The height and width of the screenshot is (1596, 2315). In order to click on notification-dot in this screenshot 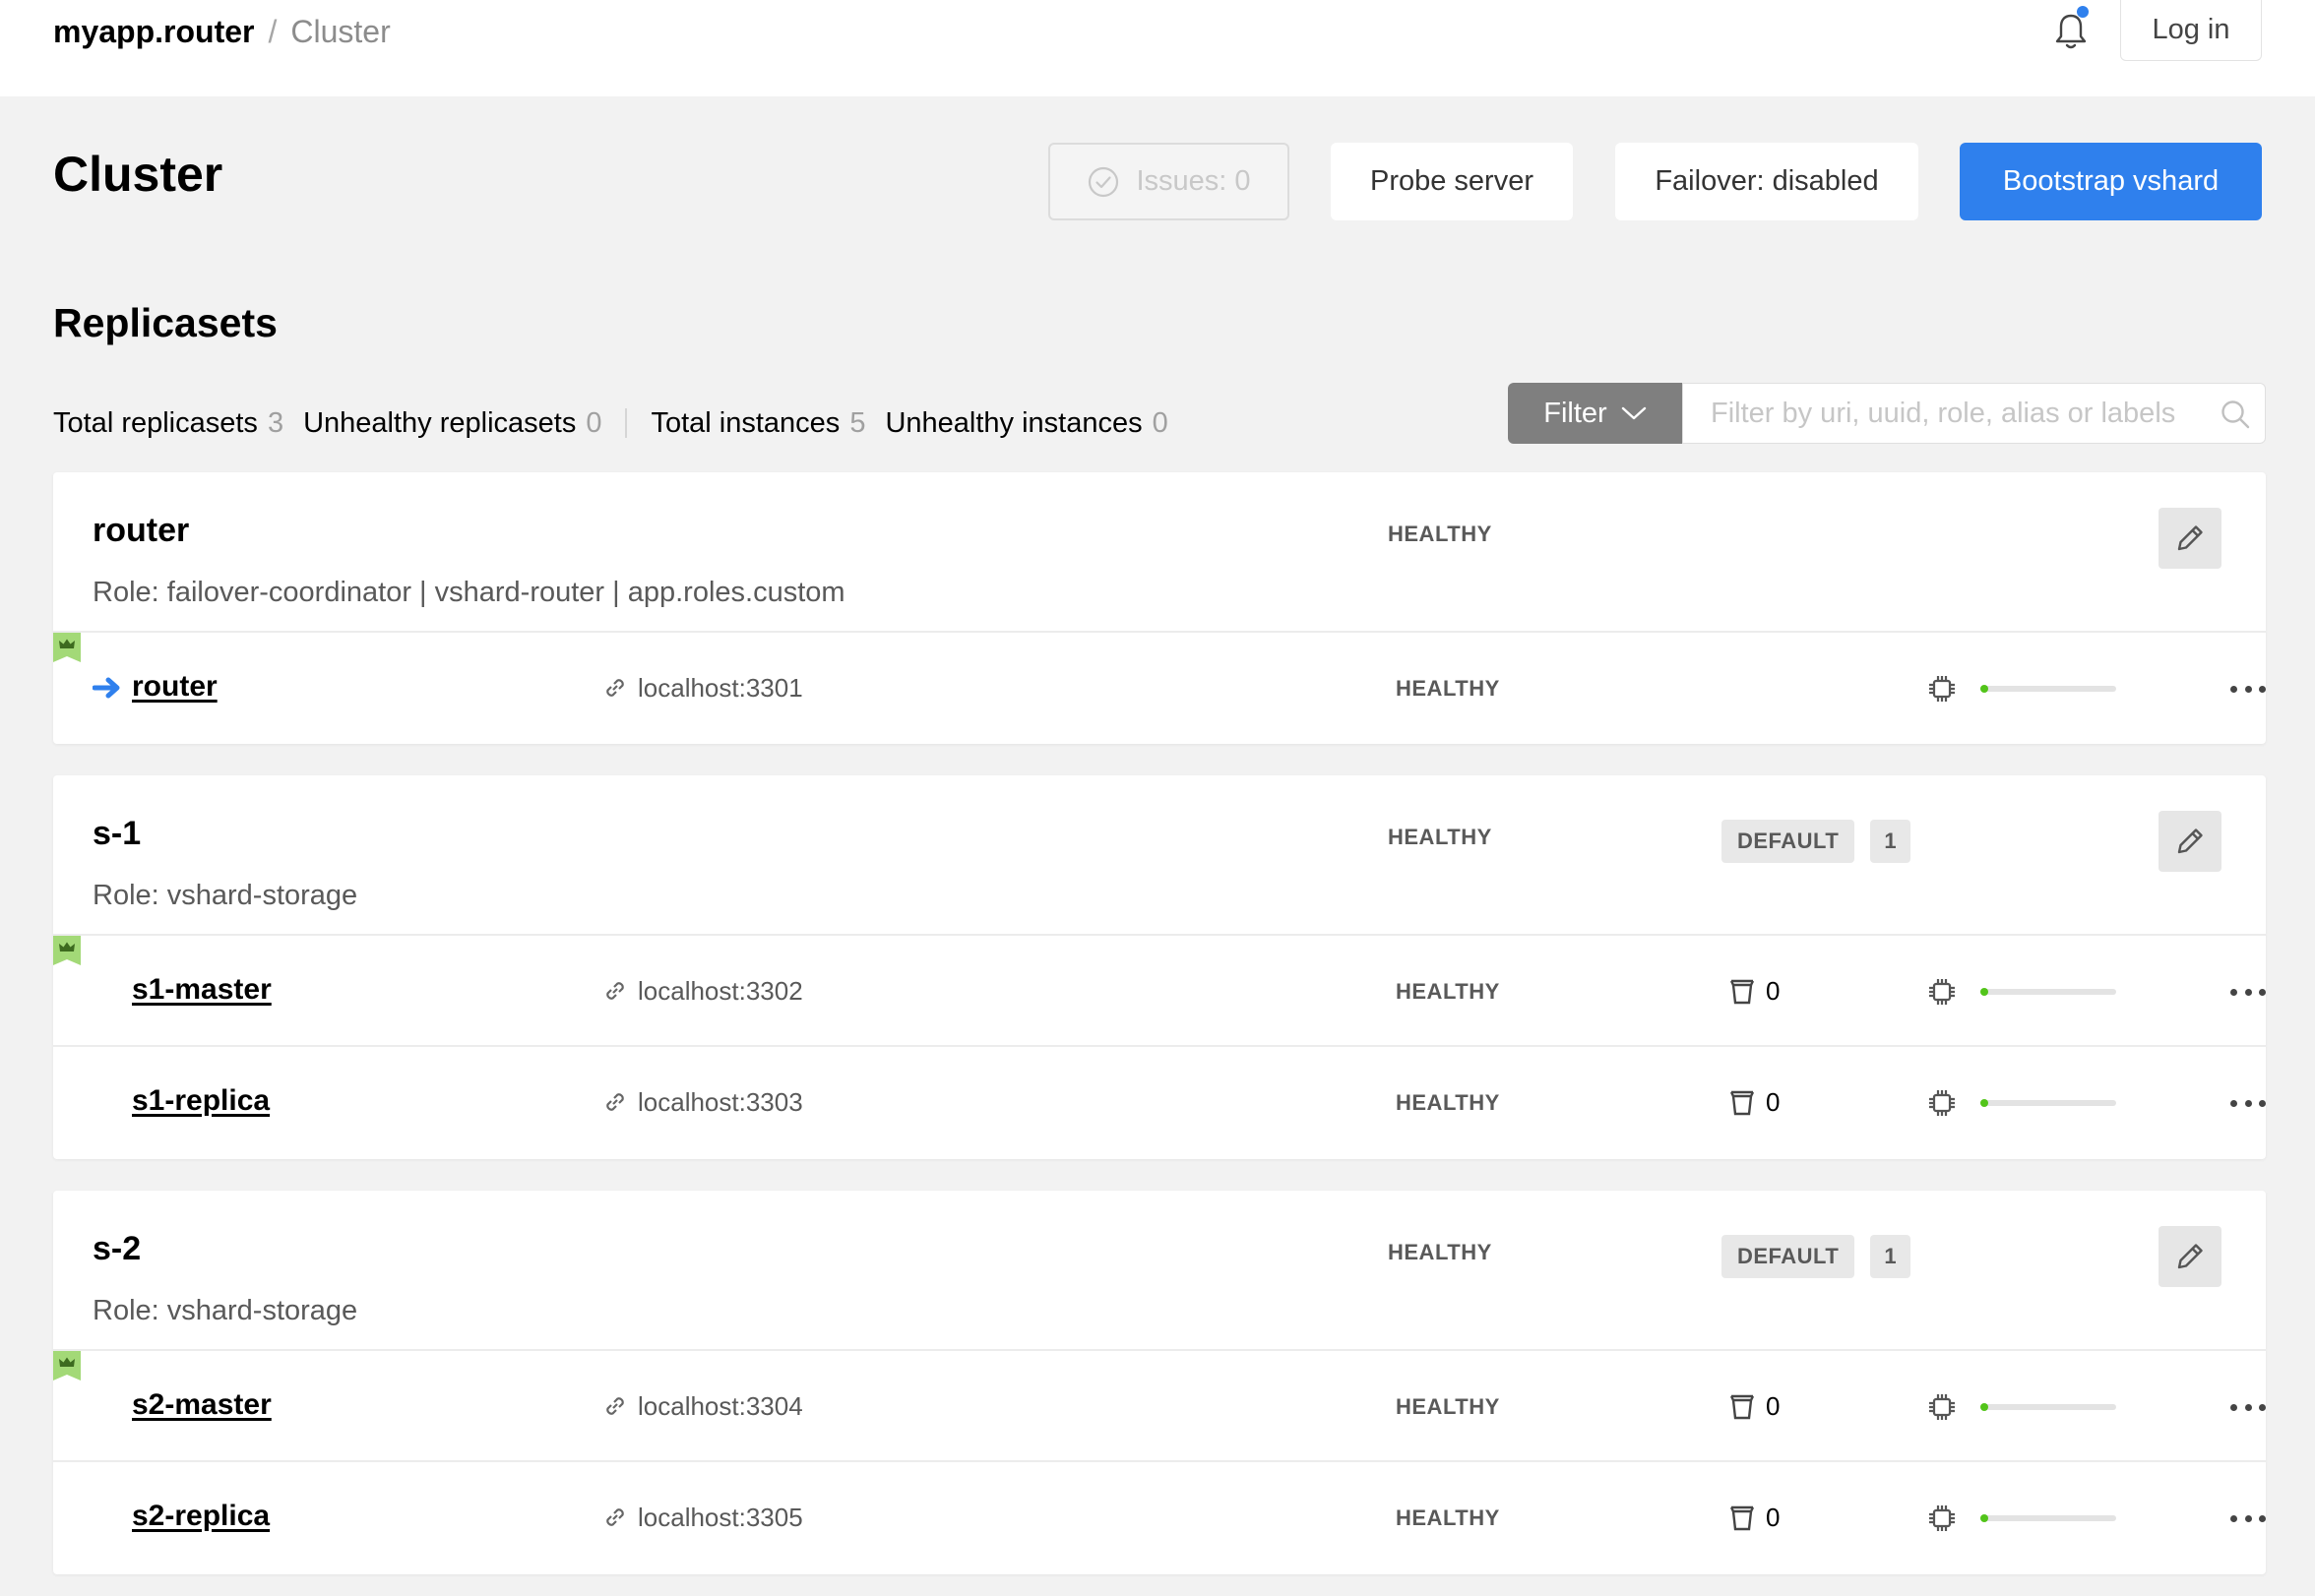, I will do `click(2083, 12)`.